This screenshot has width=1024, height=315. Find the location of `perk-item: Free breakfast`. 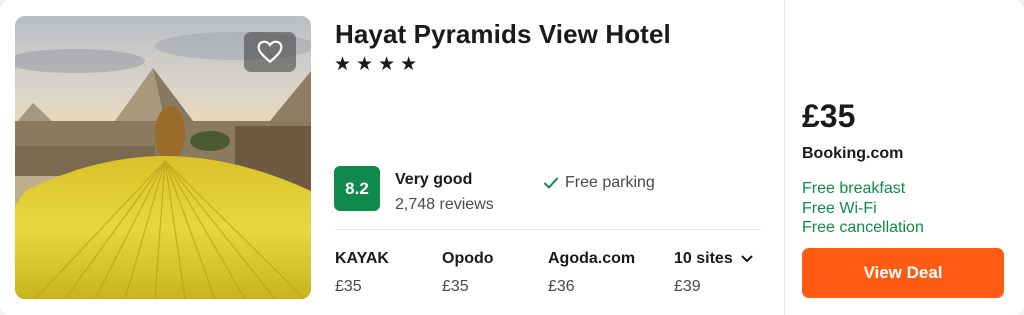

perk-item: Free breakfast is located at coordinates (854, 188).